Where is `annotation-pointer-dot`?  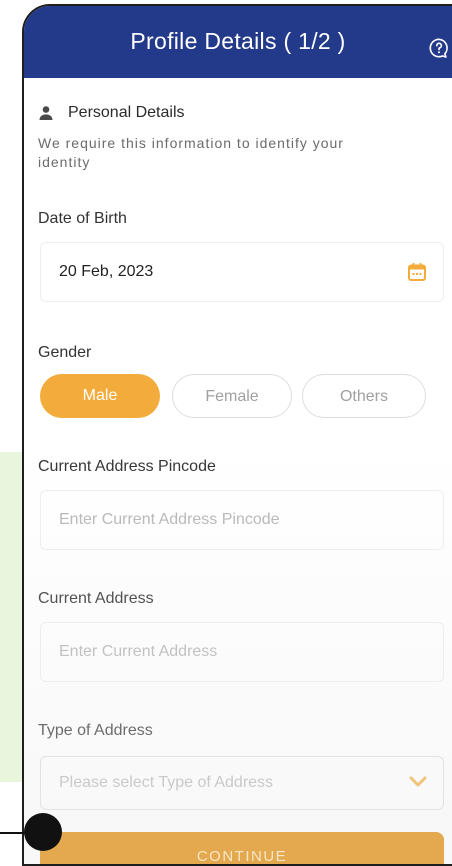
annotation-pointer-dot is located at coordinates (43, 832).